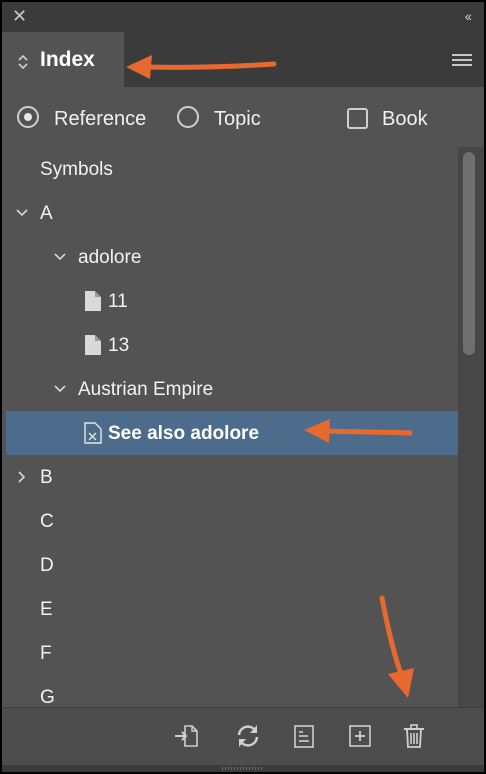 The height and width of the screenshot is (774, 486). Describe the element at coordinates (67, 59) in the screenshot. I see `tab-label: Index` at that location.